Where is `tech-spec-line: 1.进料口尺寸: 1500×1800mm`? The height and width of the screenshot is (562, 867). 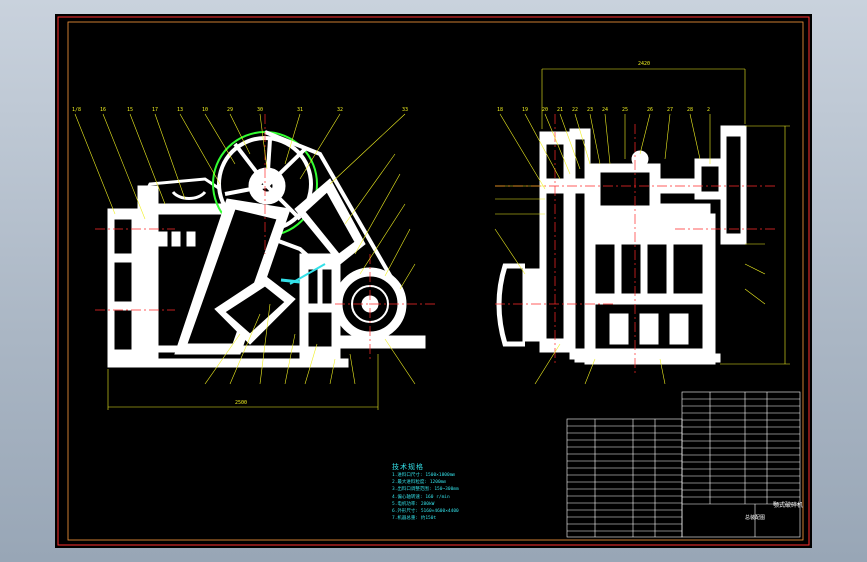
tech-spec-line: 1.进料口尺寸: 1500×1800mm is located at coordinates (424, 475).